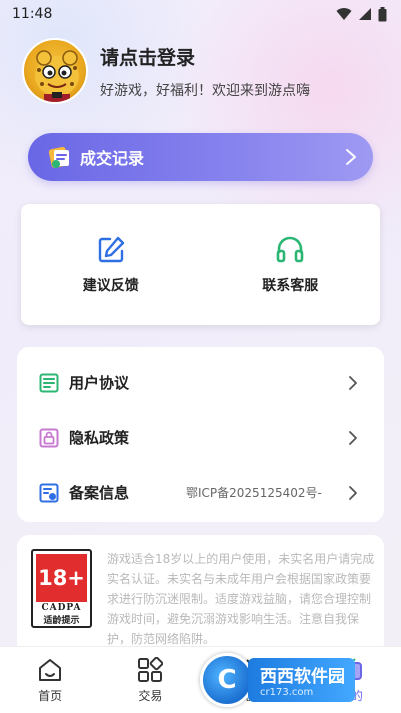  I want to click on tab-trade: 交易, so click(150, 680).